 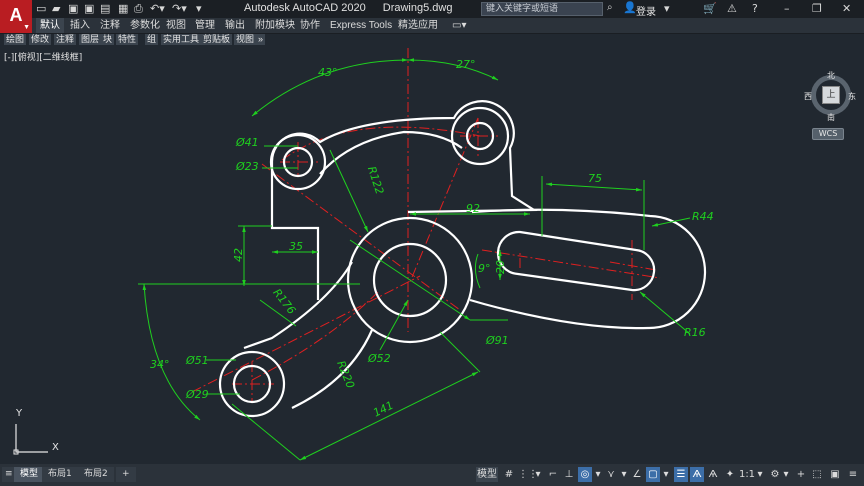 What do you see at coordinates (637, 474) in the screenshot?
I see `object-snap-tracking-icon: ∠` at bounding box center [637, 474].